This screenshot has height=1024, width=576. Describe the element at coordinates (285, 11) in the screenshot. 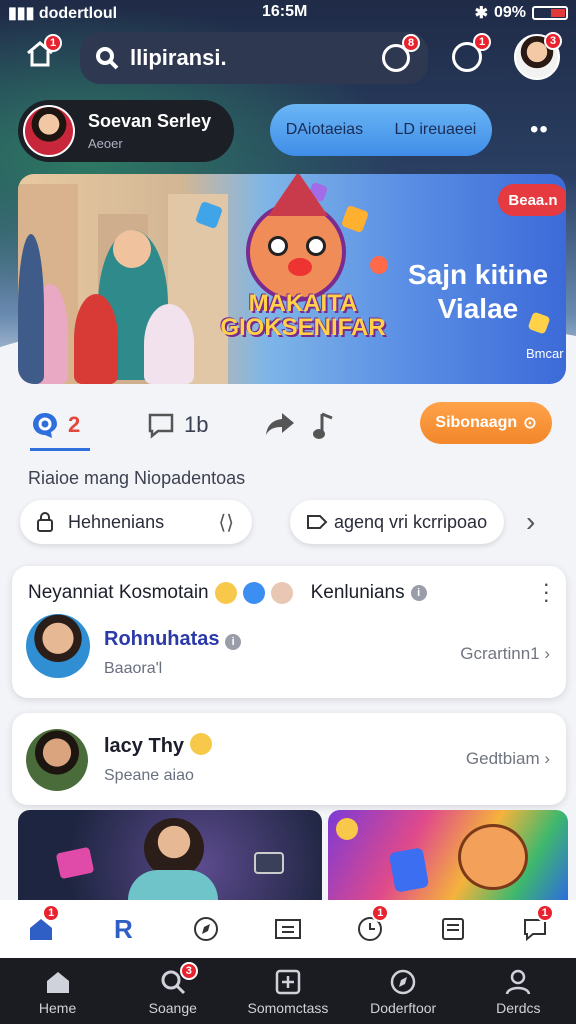

I see `clock: 16:5M` at that location.